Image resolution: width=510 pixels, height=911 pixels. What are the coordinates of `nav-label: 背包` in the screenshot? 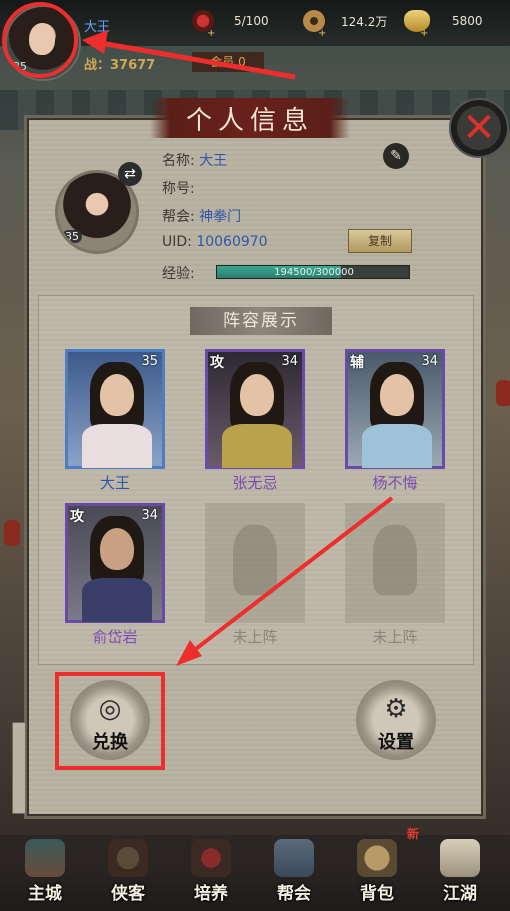 It's located at (377, 894).